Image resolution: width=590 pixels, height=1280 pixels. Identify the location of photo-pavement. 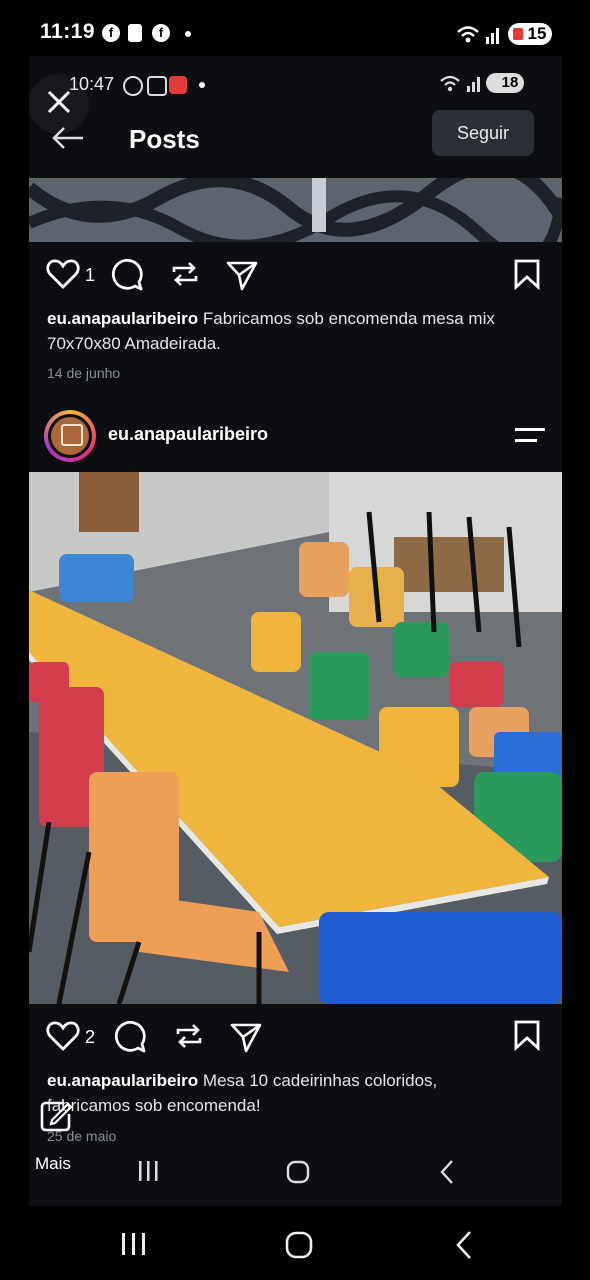
(295, 210).